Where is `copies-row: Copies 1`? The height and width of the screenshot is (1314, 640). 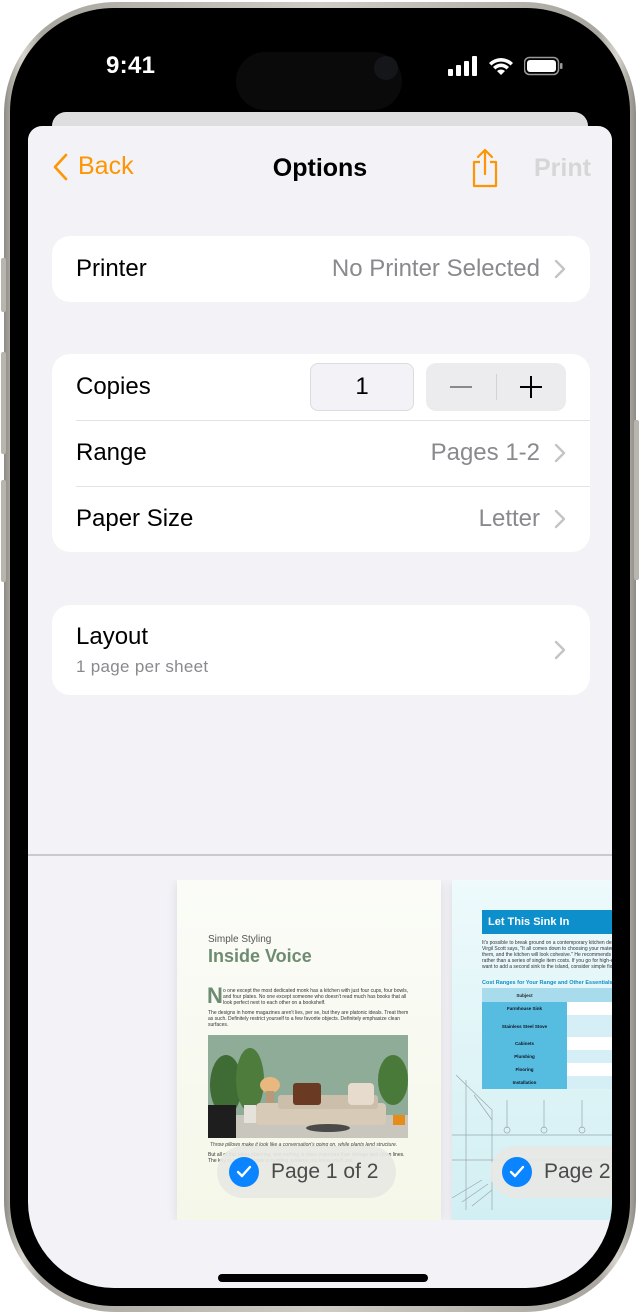 copies-row: Copies 1 is located at coordinates (321, 387).